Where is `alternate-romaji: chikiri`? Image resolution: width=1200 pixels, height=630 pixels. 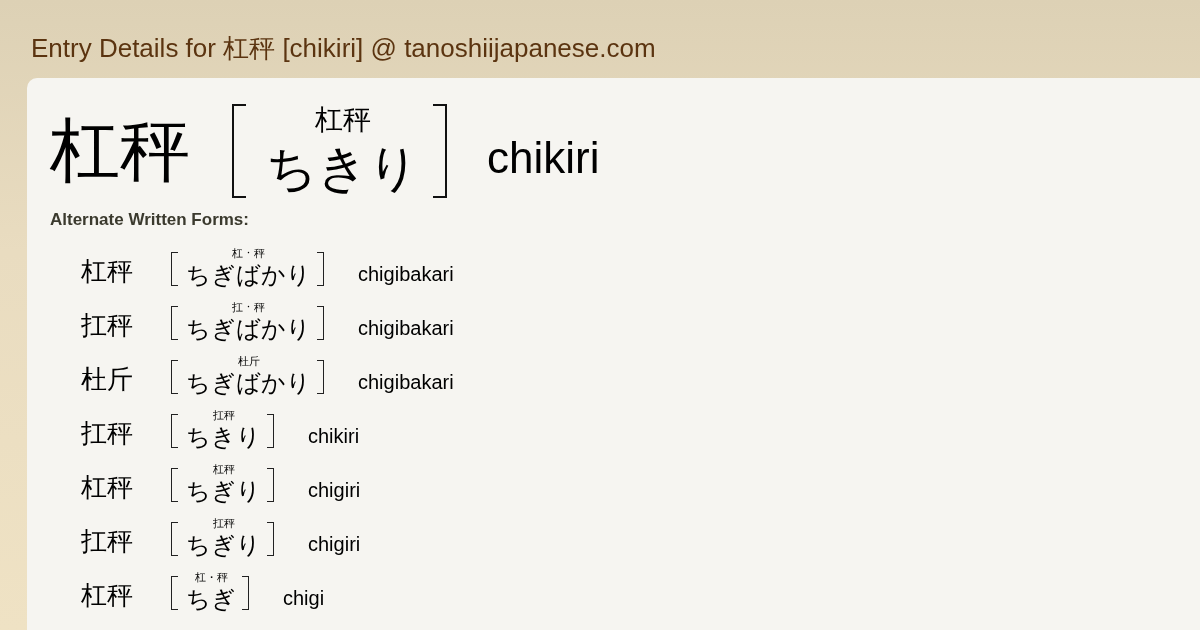 alternate-romaji: chikiri is located at coordinates (334, 436).